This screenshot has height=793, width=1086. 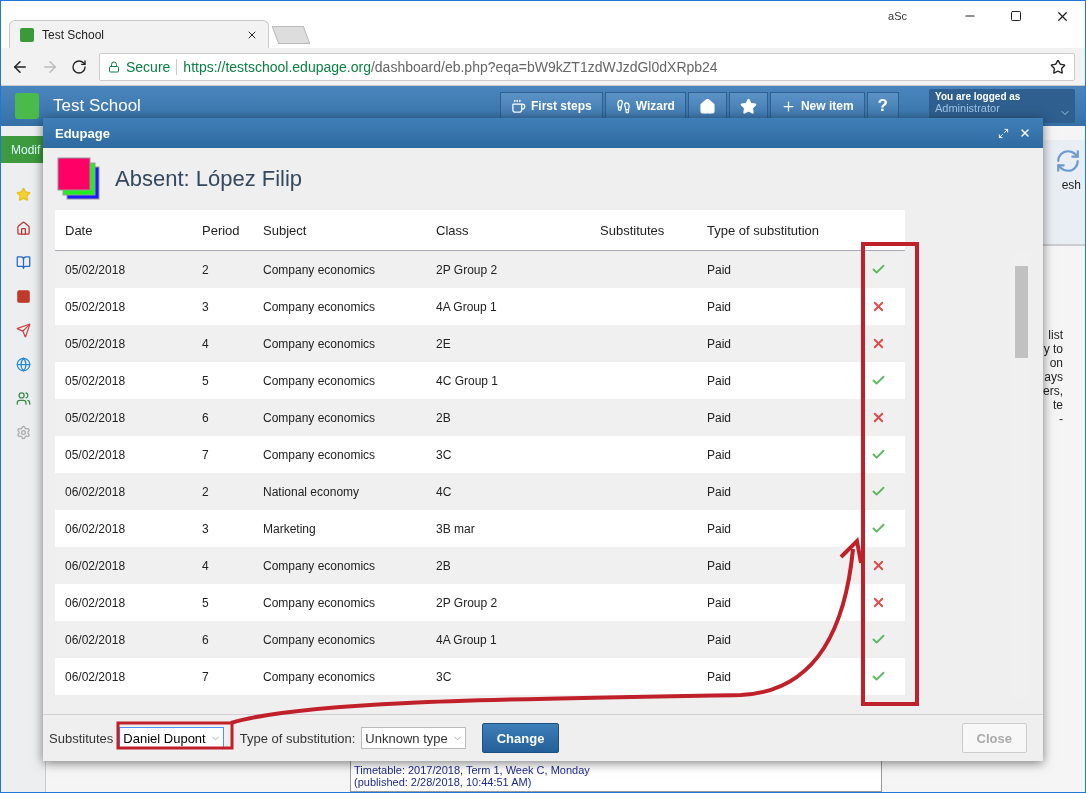 What do you see at coordinates (788, 106) in the screenshot?
I see `plus-icon` at bounding box center [788, 106].